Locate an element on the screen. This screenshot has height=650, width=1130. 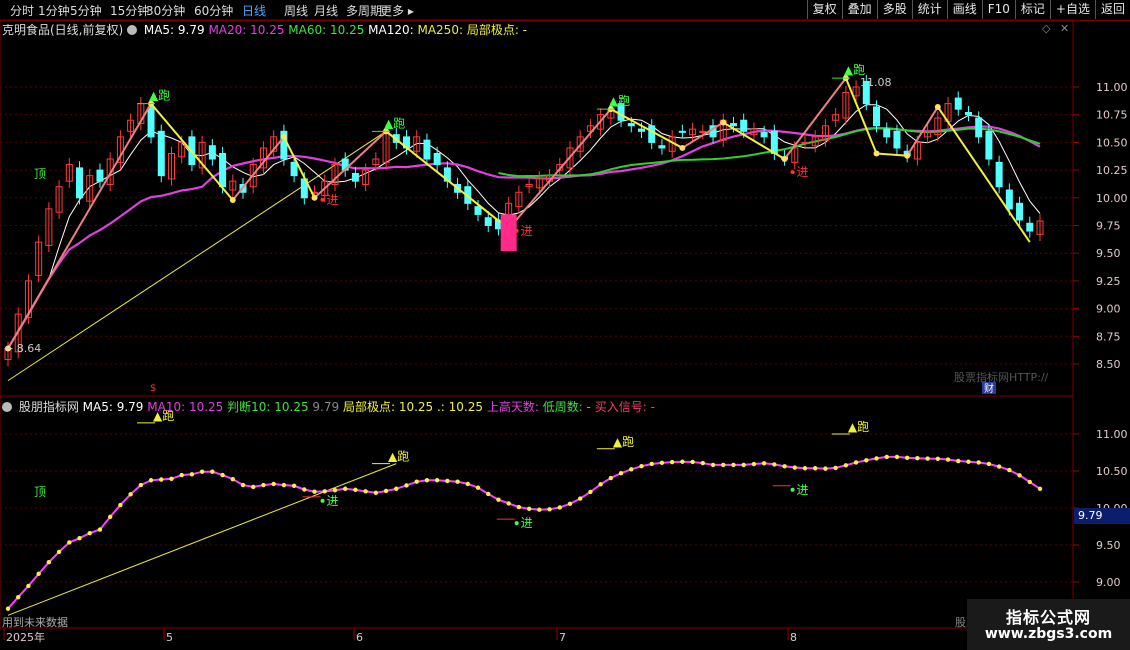
close-icon: ✕ is located at coordinates (1064, 28).